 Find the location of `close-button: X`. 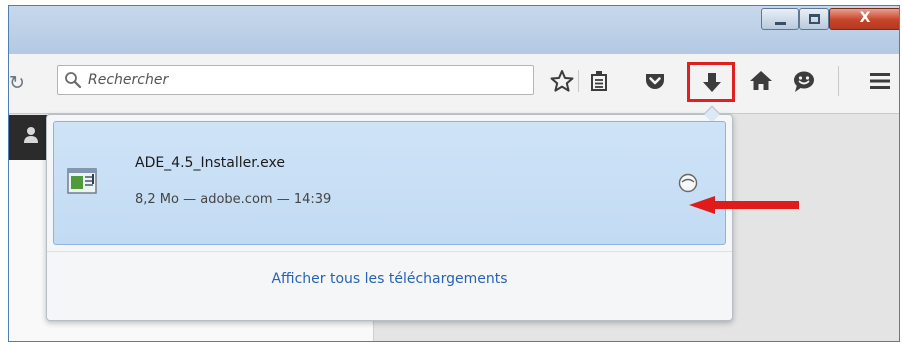

close-button: X is located at coordinates (864, 19).